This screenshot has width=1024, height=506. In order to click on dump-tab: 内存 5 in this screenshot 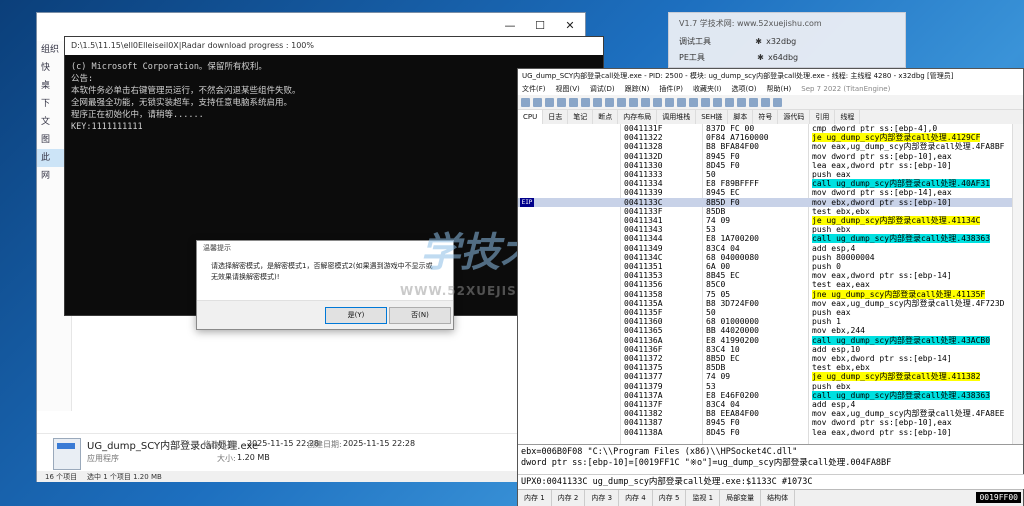, I will do `click(670, 498)`.